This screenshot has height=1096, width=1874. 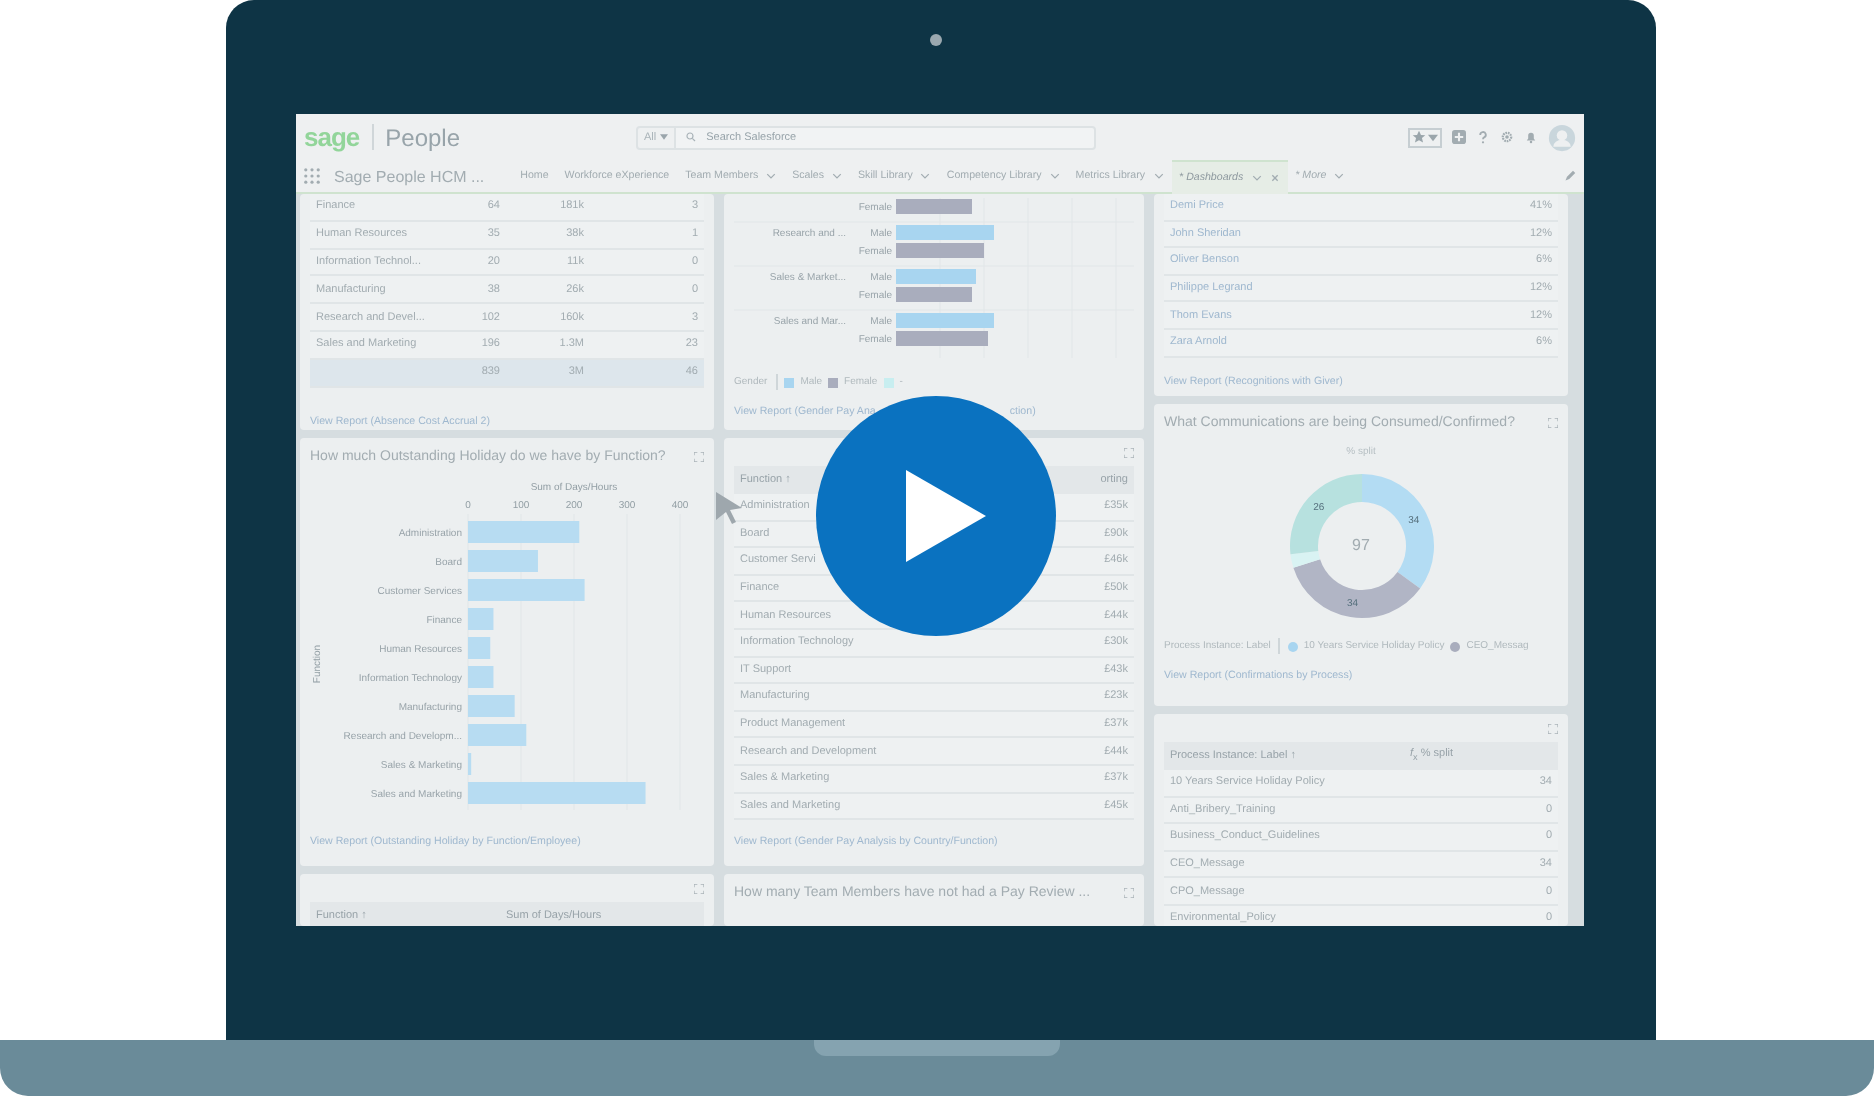 I want to click on total-value: 97, so click(x=1361, y=545).